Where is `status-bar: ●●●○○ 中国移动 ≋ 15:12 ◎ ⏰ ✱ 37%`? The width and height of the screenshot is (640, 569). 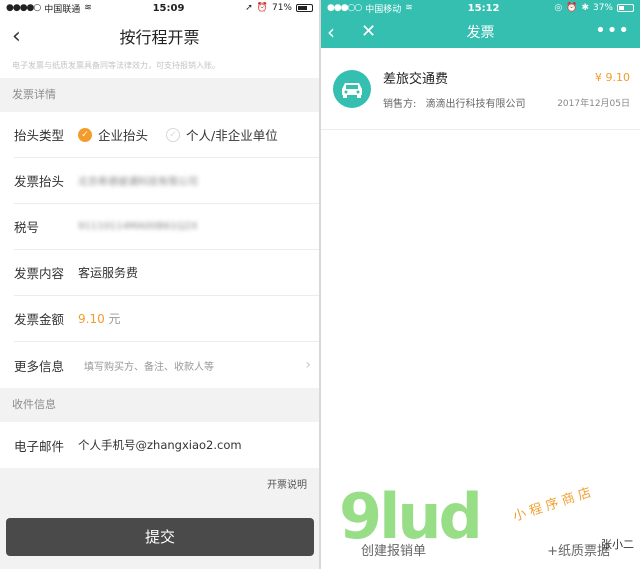 status-bar: ●●●○○ 中国移动 ≋ 15:12 ◎ ⏰ ✱ 37% is located at coordinates (480, 8).